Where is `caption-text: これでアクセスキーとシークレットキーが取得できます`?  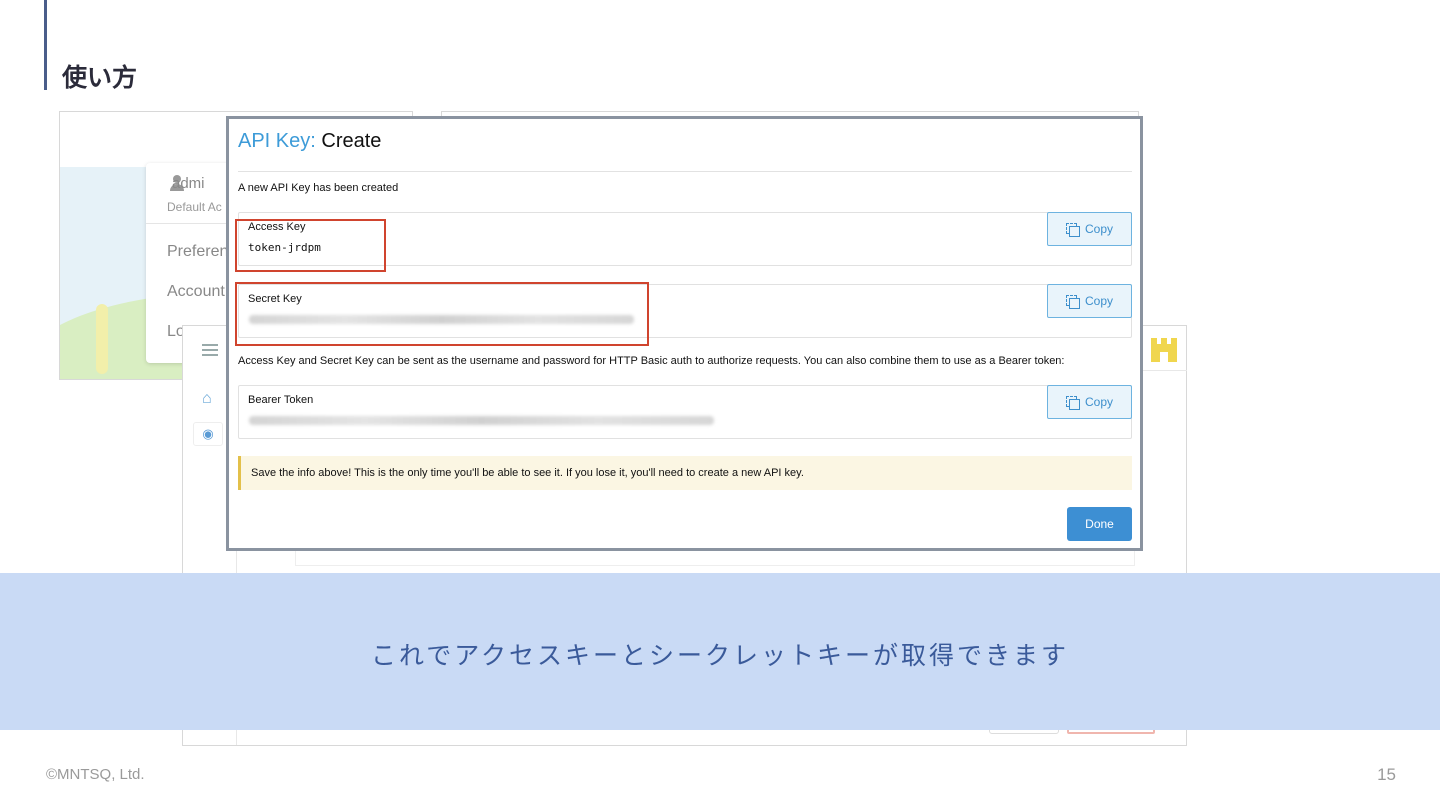
caption-text: これでアクセスキーとシークレットキーが取得できます is located at coordinates (719, 655).